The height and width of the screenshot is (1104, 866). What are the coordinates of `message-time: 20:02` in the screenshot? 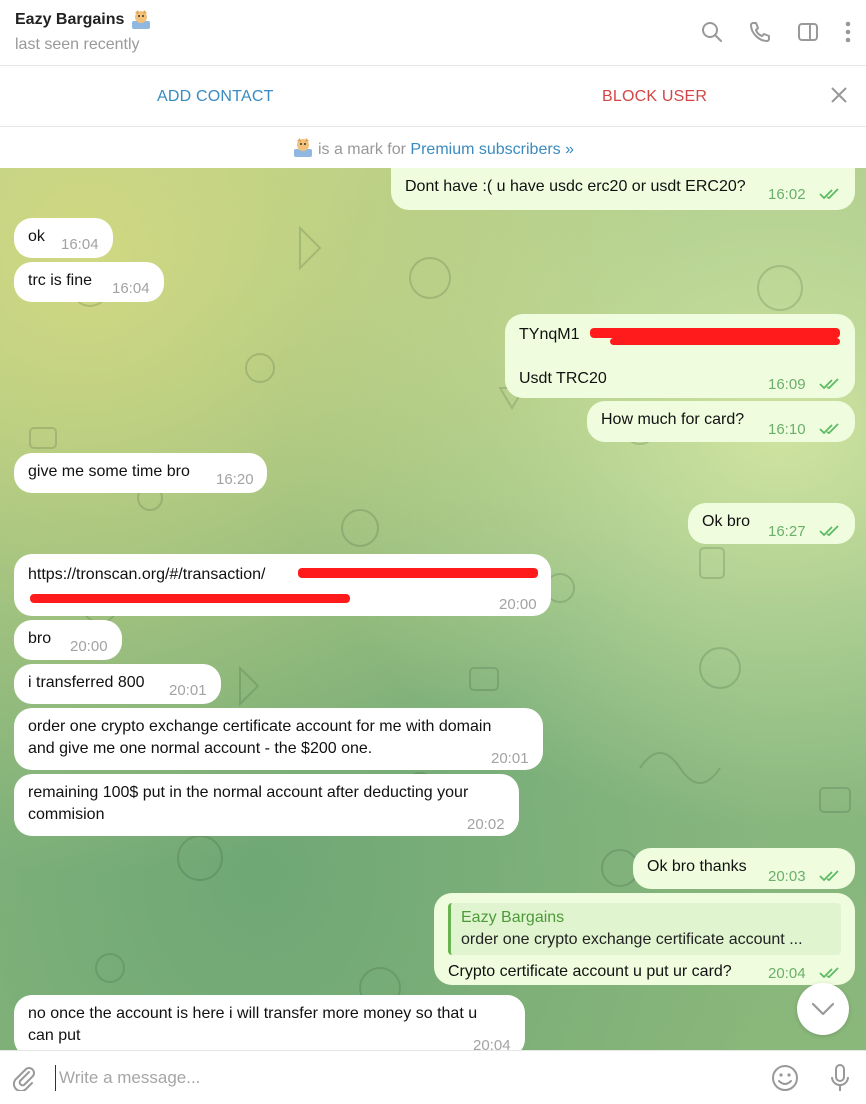 It's located at (486, 824).